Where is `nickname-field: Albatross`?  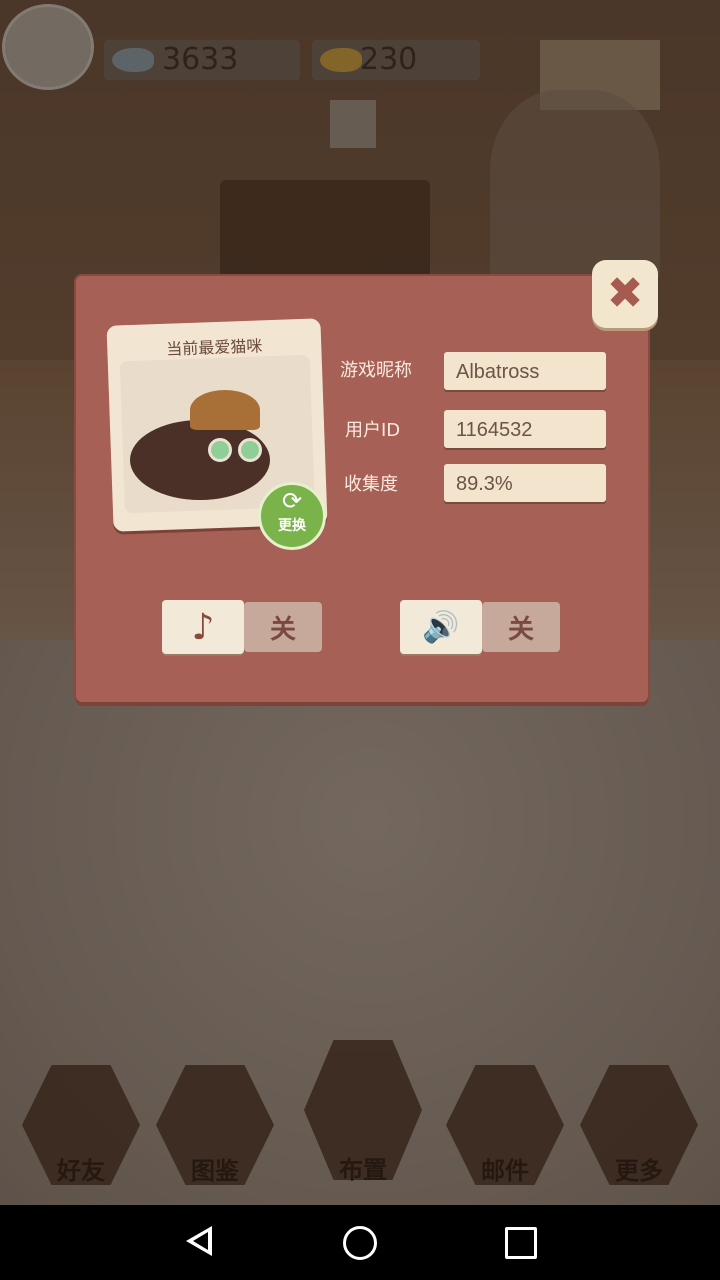
nickname-field: Albatross is located at coordinates (525, 371).